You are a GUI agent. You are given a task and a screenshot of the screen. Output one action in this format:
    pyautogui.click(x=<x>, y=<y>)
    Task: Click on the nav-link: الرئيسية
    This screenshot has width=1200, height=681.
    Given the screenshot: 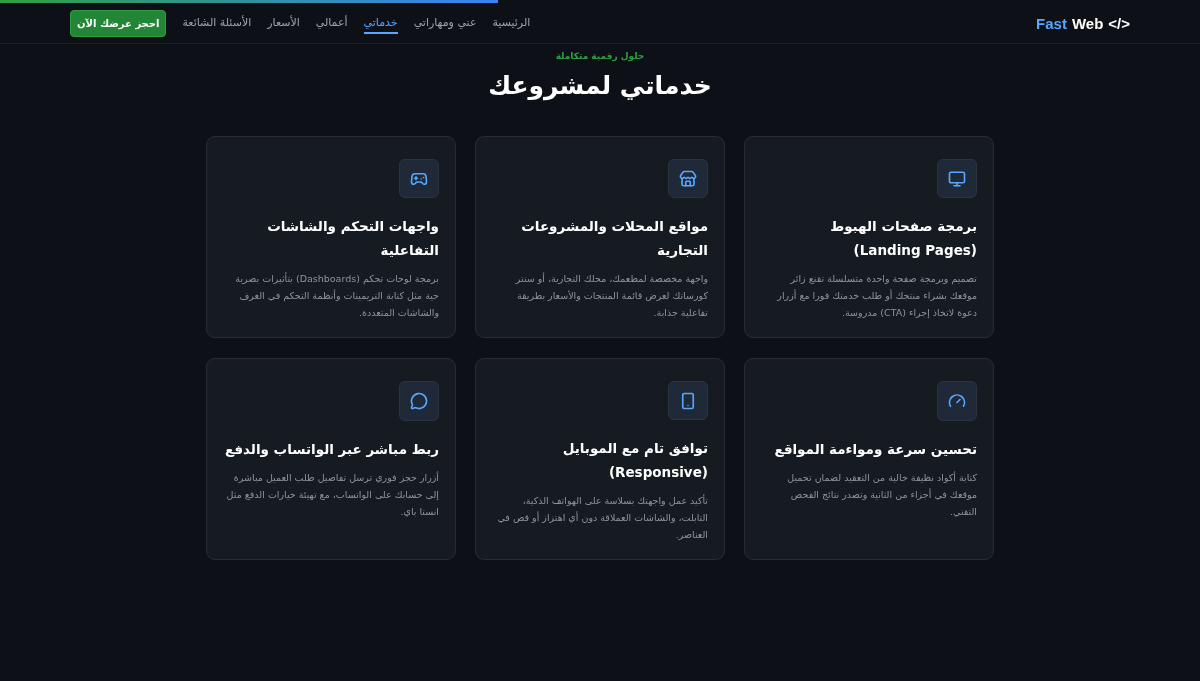 What is the action you would take?
    pyautogui.click(x=511, y=23)
    